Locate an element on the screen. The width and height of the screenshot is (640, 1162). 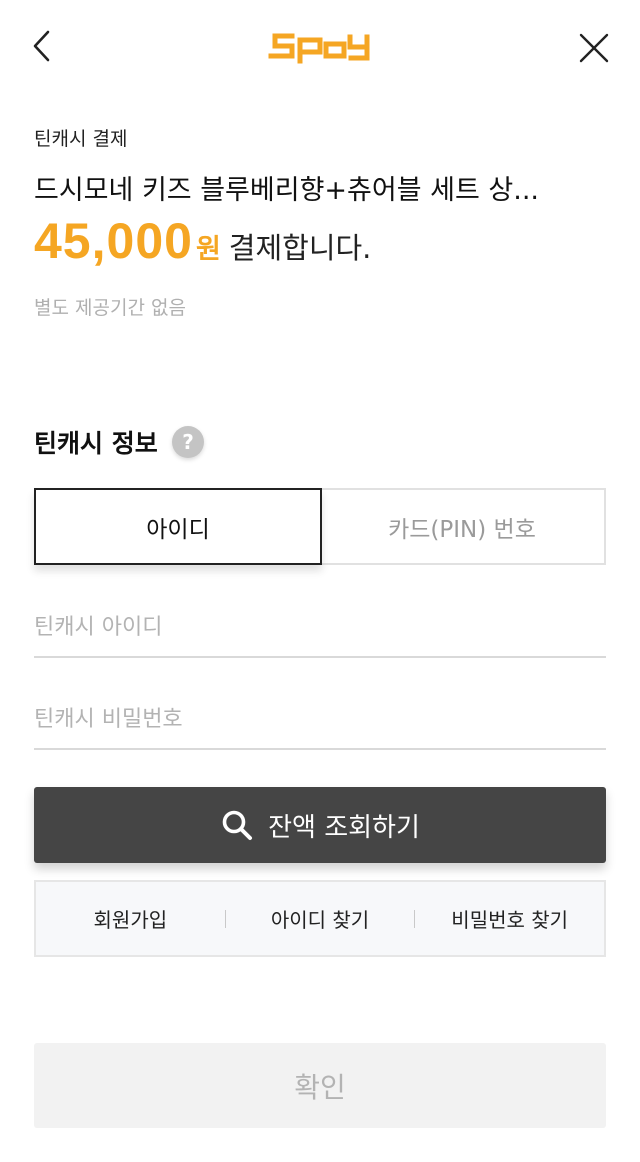
teencash-password-input is located at coordinates (320, 719).